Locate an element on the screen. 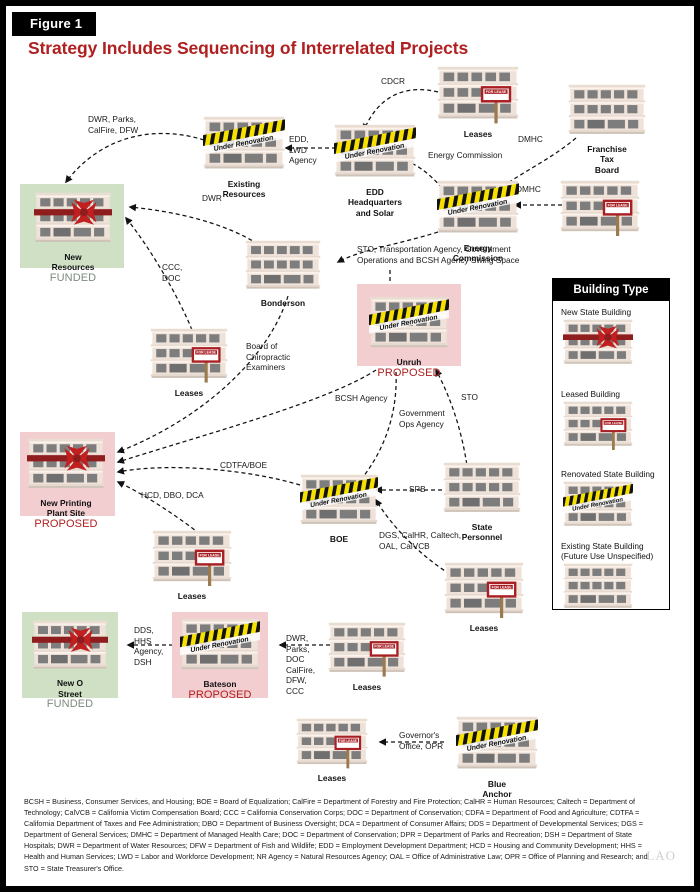 The image size is (700, 892). node-blue_anchor: Under Renovation Blue Anchor is located at coordinates (497, 757).